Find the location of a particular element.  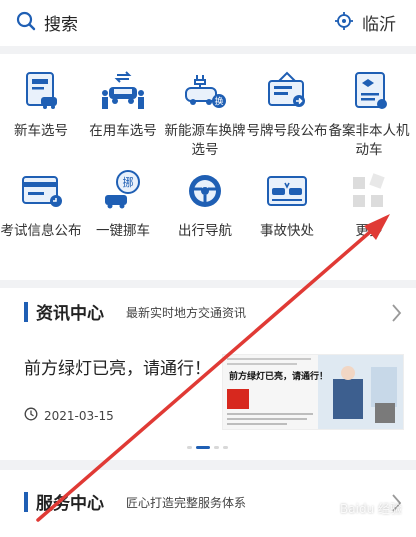

grid-item-new-car-plate: 新车选号 is located at coordinates (41, 118).